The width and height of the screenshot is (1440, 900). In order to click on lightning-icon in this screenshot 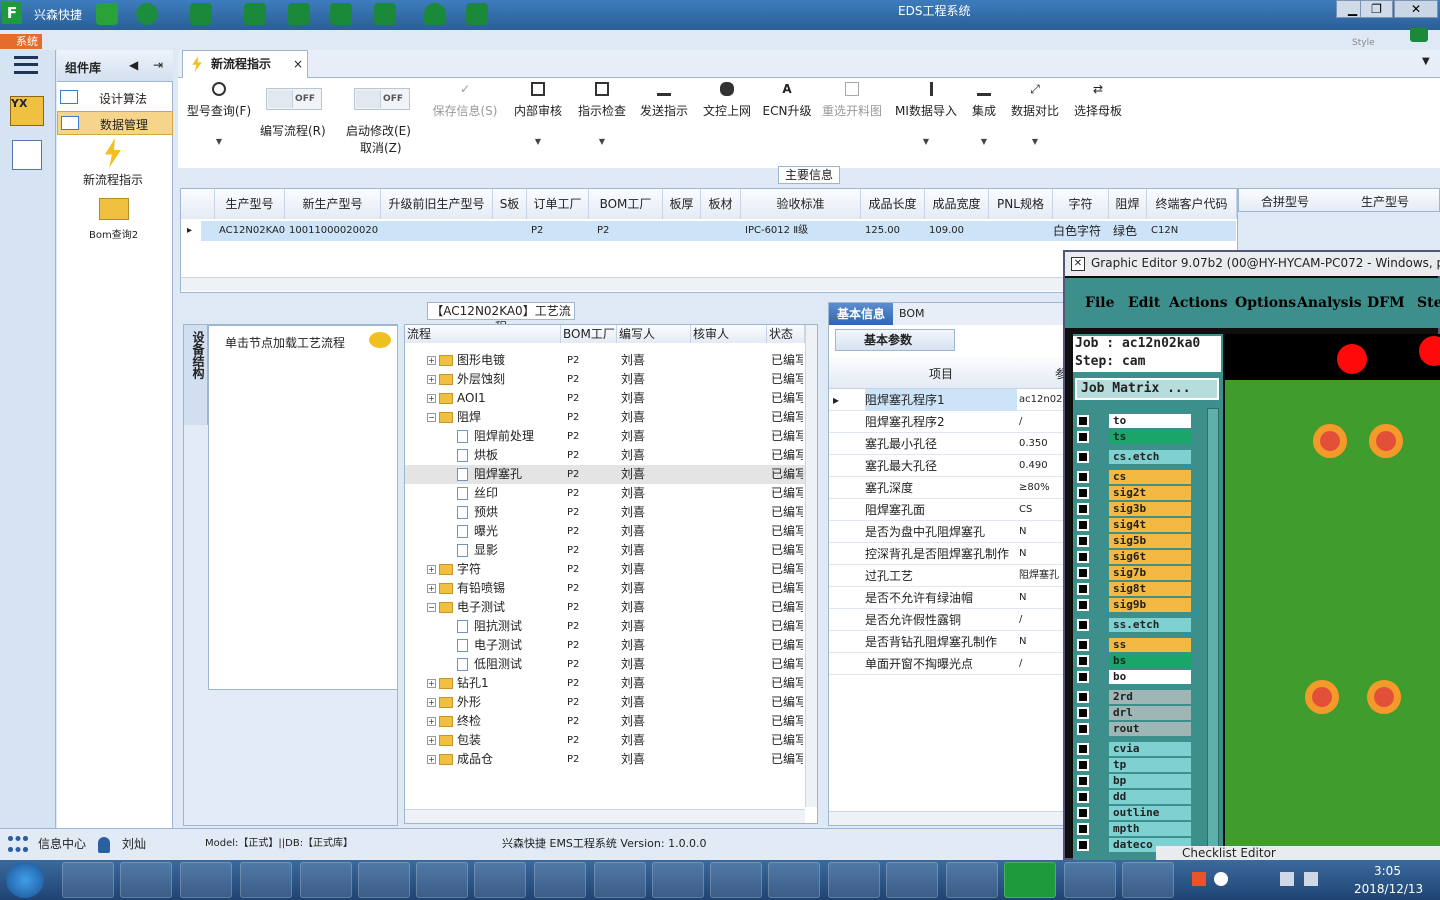, I will do `click(113, 153)`.